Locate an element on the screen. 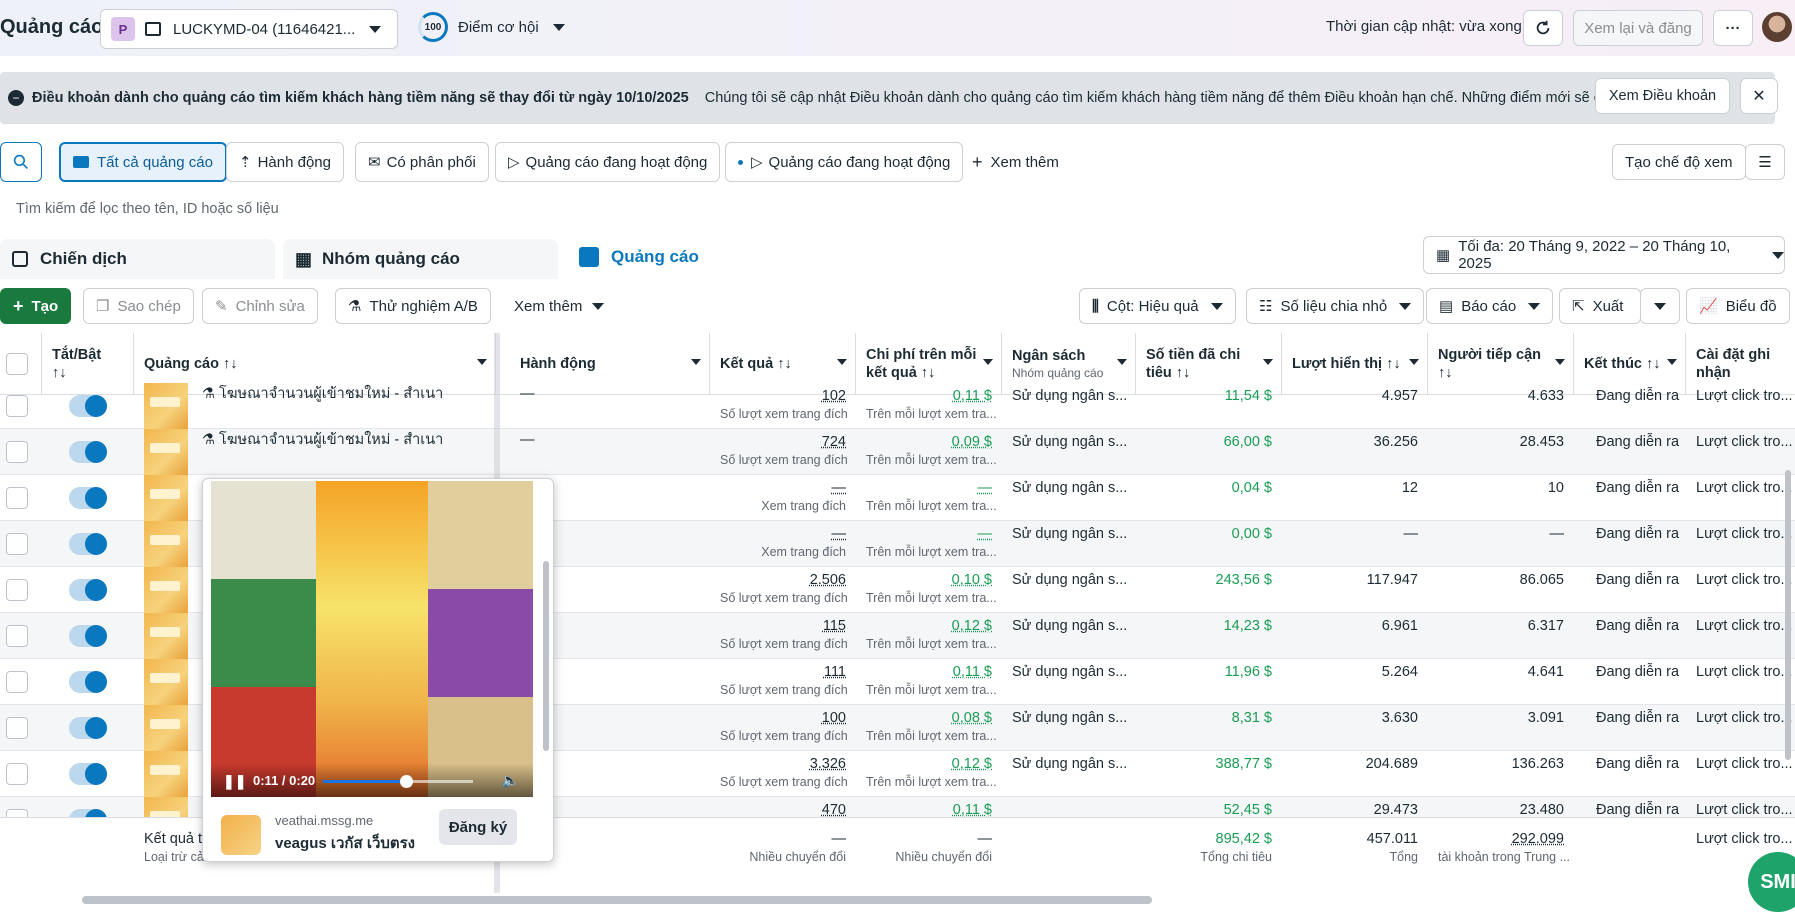 The width and height of the screenshot is (1795, 912). pause-icon: ❚❚ is located at coordinates (234, 781).